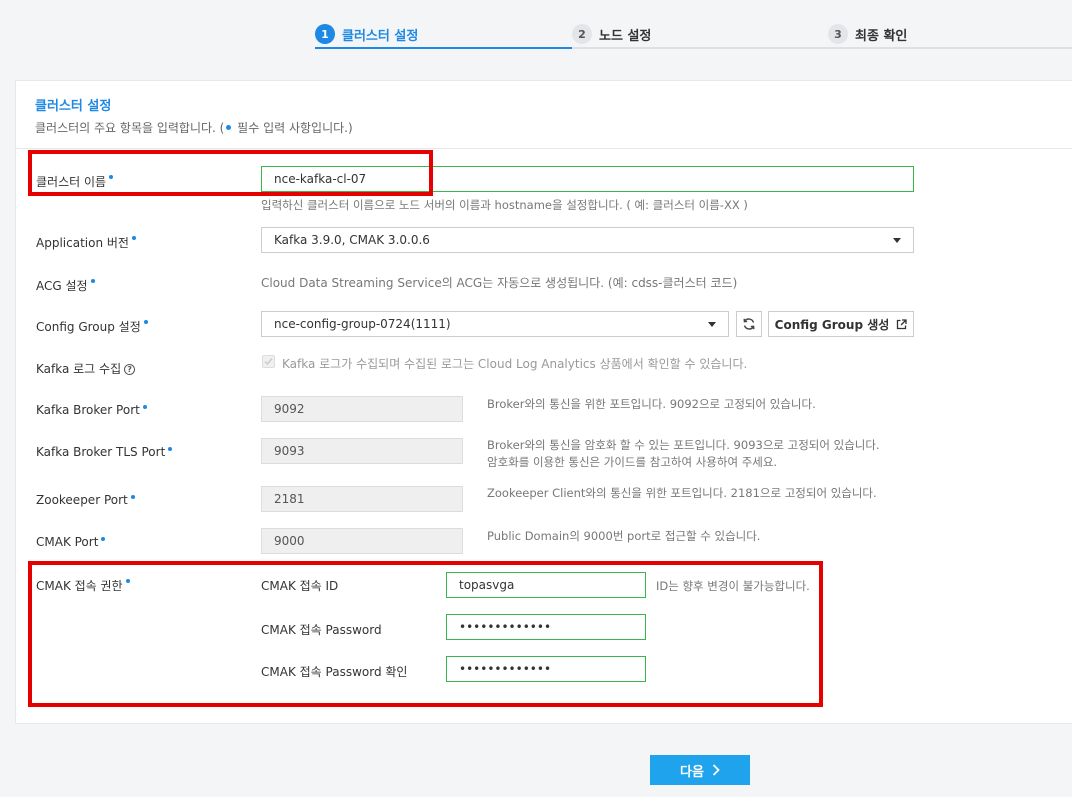 This screenshot has width=1072, height=797. I want to click on refresh-button, so click(749, 324).